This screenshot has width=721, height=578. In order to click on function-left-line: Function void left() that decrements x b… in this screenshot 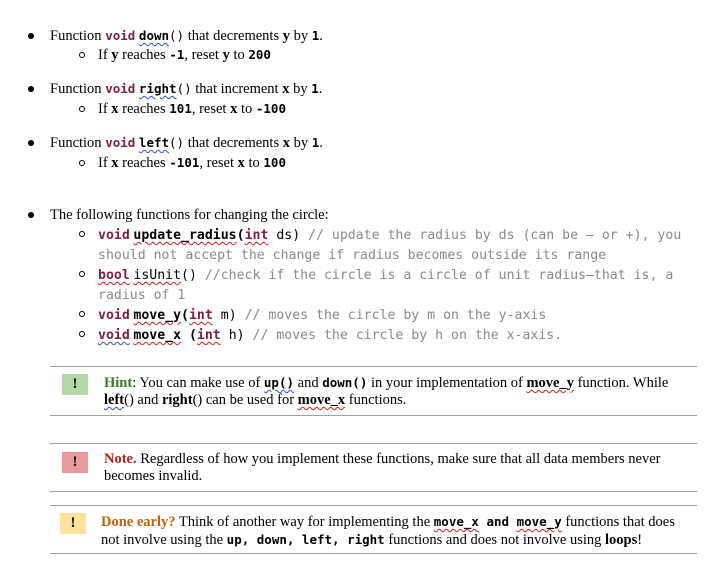, I will do `click(186, 143)`.